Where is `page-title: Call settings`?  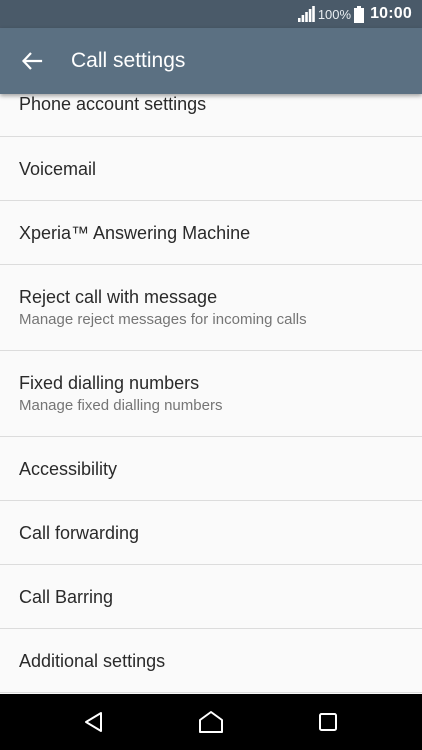
page-title: Call settings is located at coordinates (128, 60).